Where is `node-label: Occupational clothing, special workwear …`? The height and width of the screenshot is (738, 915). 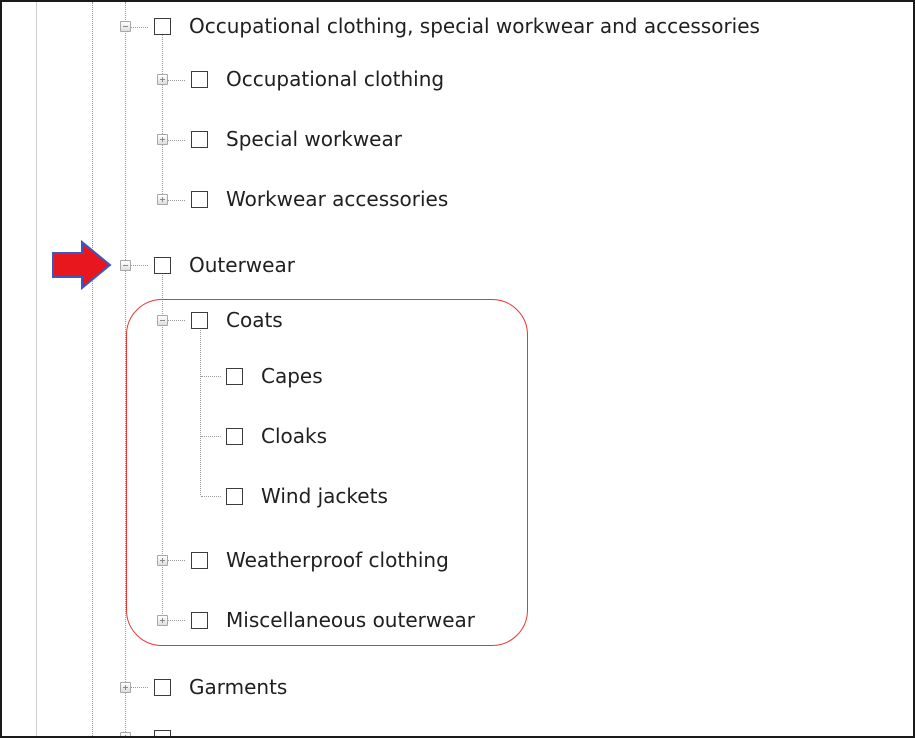
node-label: Occupational clothing, special workwear … is located at coordinates (474, 26).